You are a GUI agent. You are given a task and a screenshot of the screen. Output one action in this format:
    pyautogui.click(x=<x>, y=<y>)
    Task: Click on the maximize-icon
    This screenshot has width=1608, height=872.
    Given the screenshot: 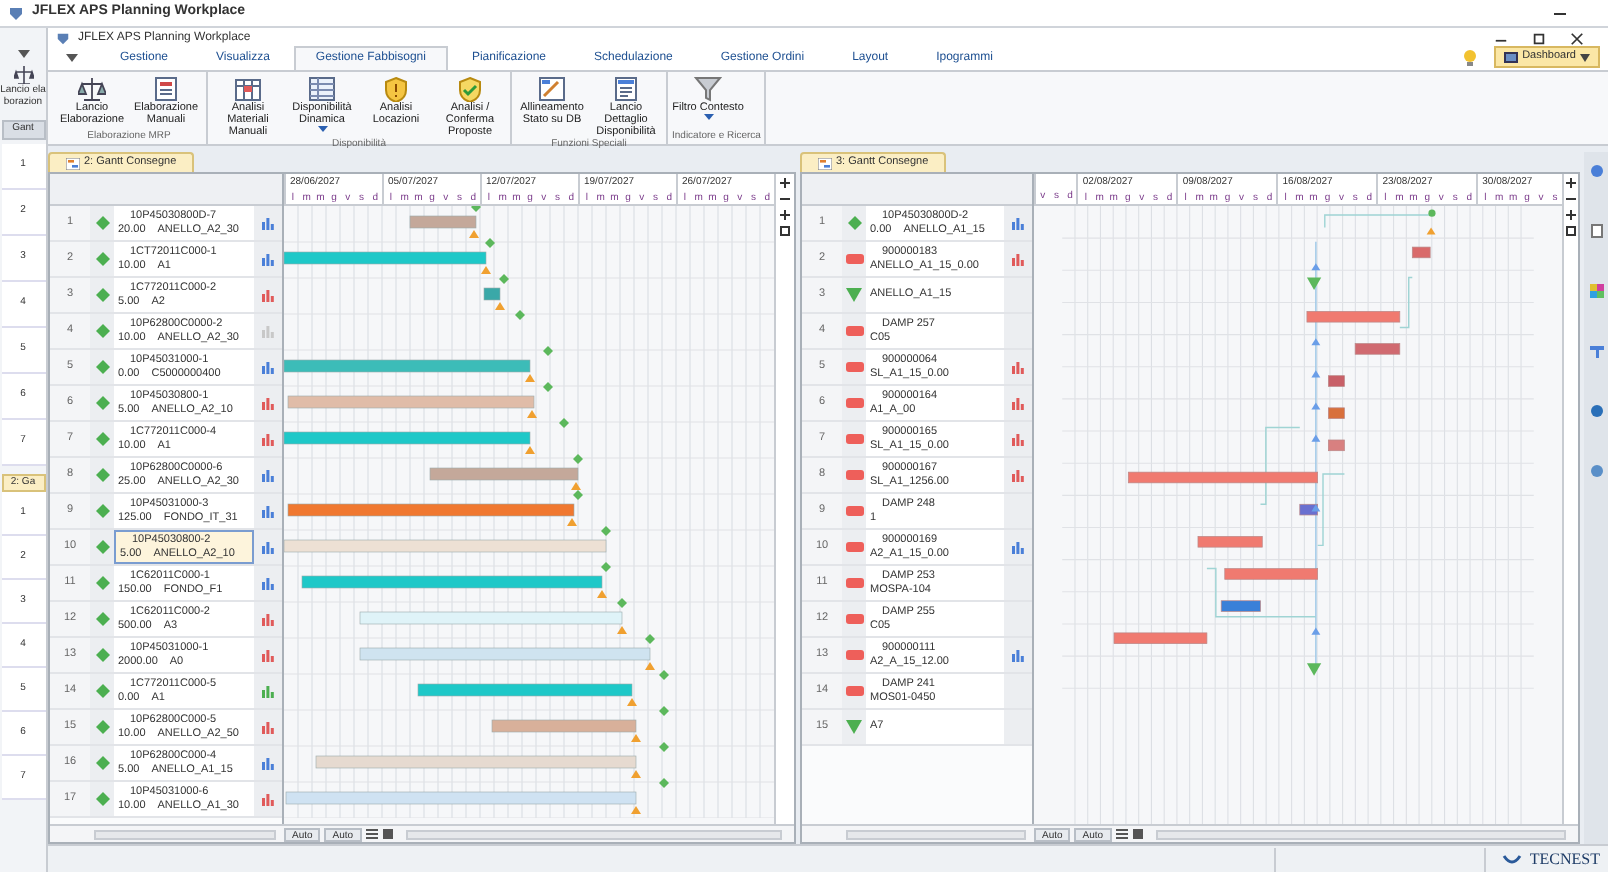 What is the action you would take?
    pyautogui.click(x=1539, y=38)
    